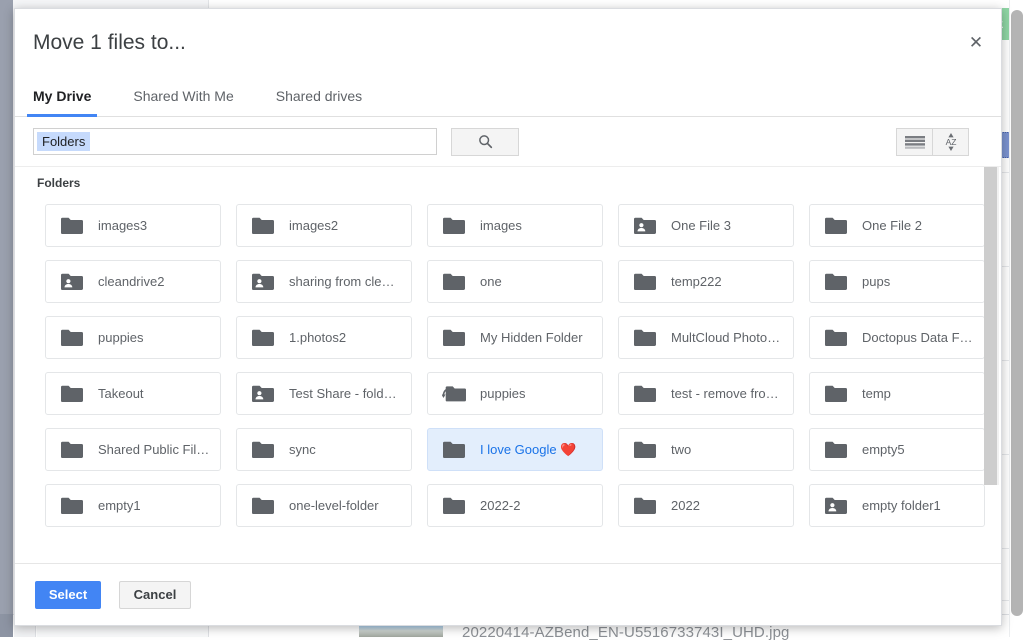 Image resolution: width=1024 pixels, height=641 pixels. What do you see at coordinates (122, 225) in the screenshot?
I see `folder-name: images3` at bounding box center [122, 225].